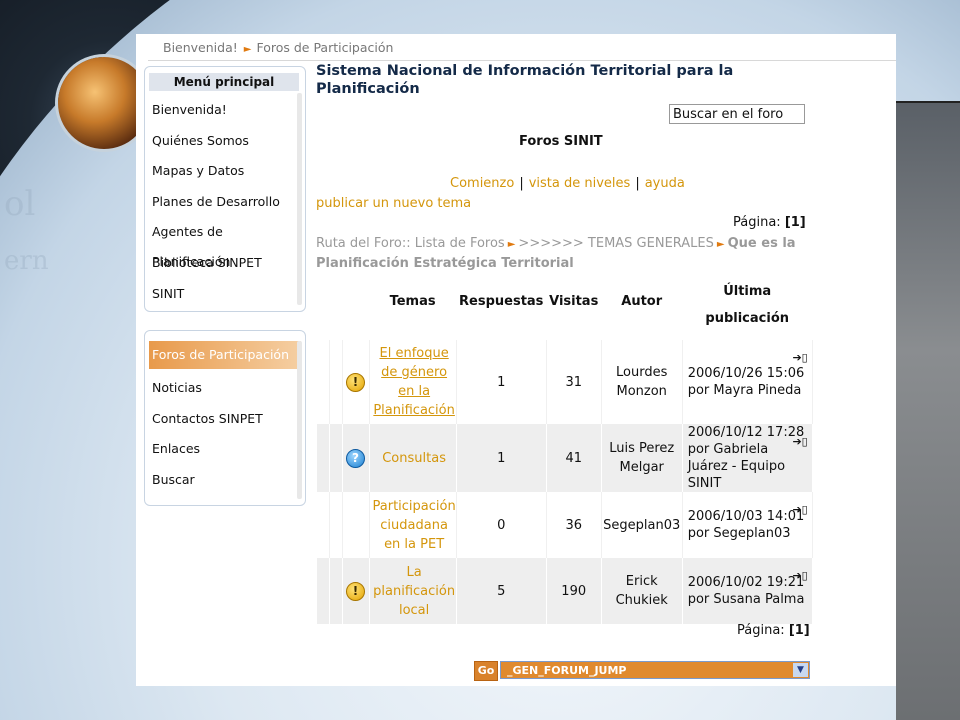 The image size is (960, 720). Describe the element at coordinates (225, 294) in the screenshot. I see `menu-item-sinit: SINIT` at that location.